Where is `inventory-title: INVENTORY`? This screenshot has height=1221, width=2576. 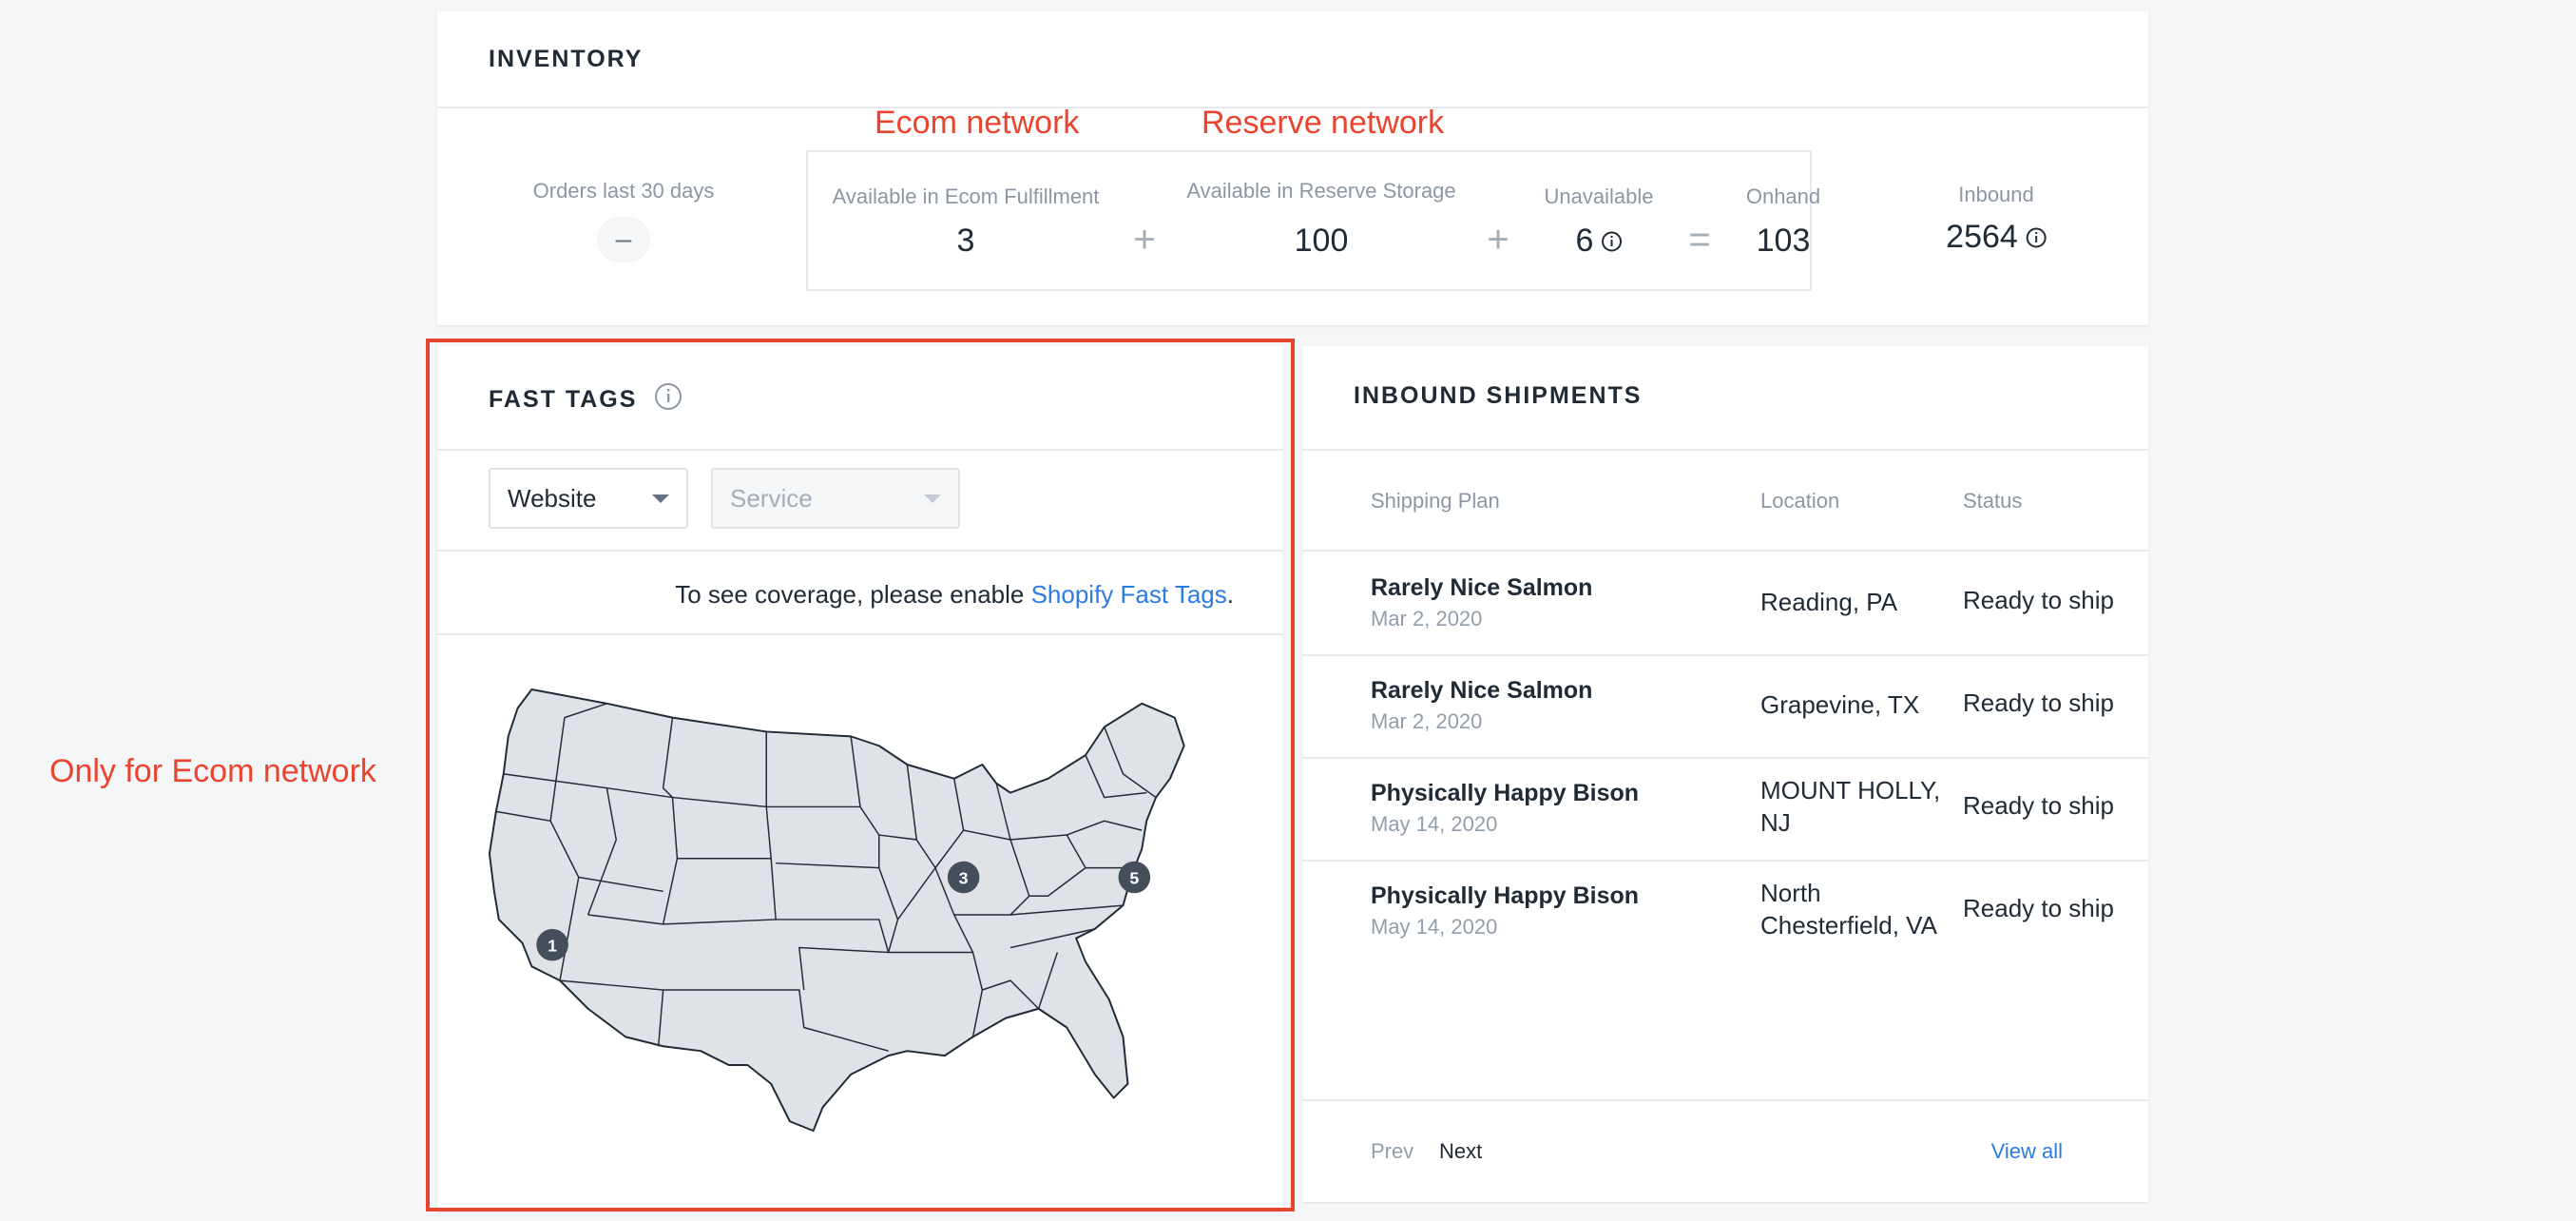
inventory-title: INVENTORY is located at coordinates (566, 59).